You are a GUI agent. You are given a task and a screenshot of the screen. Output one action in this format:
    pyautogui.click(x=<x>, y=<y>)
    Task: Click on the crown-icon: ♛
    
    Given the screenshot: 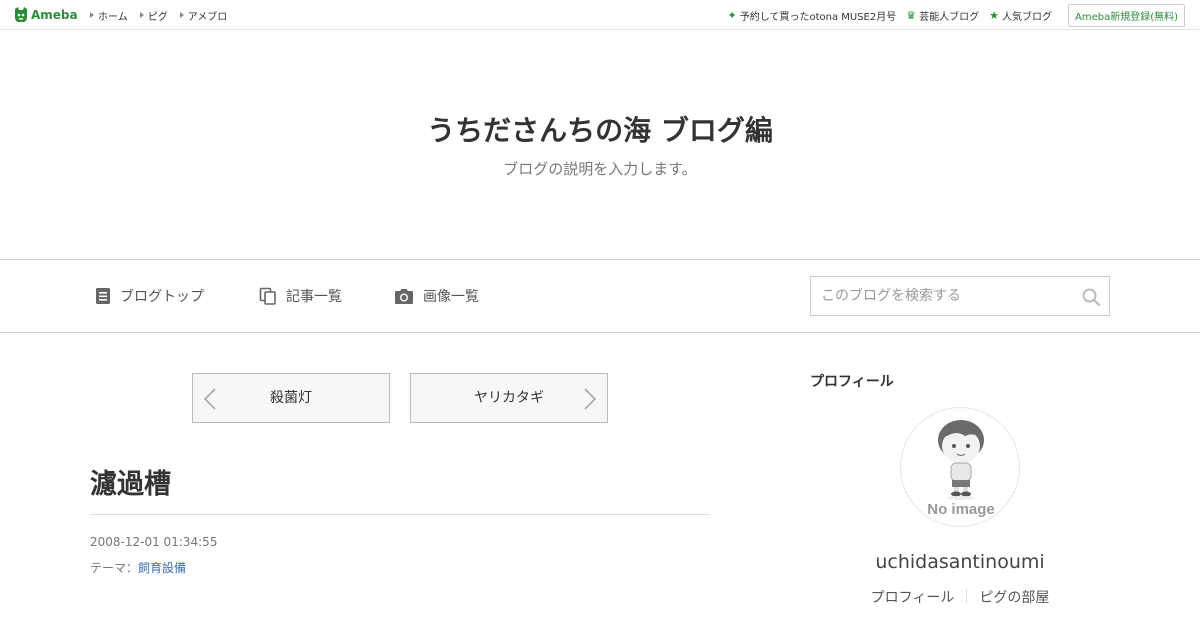 What is the action you would take?
    pyautogui.click(x=911, y=15)
    